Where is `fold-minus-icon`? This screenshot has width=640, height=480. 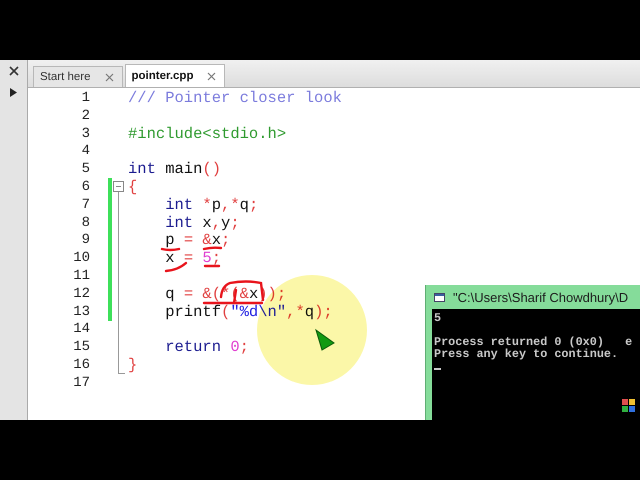 fold-minus-icon is located at coordinates (118, 186).